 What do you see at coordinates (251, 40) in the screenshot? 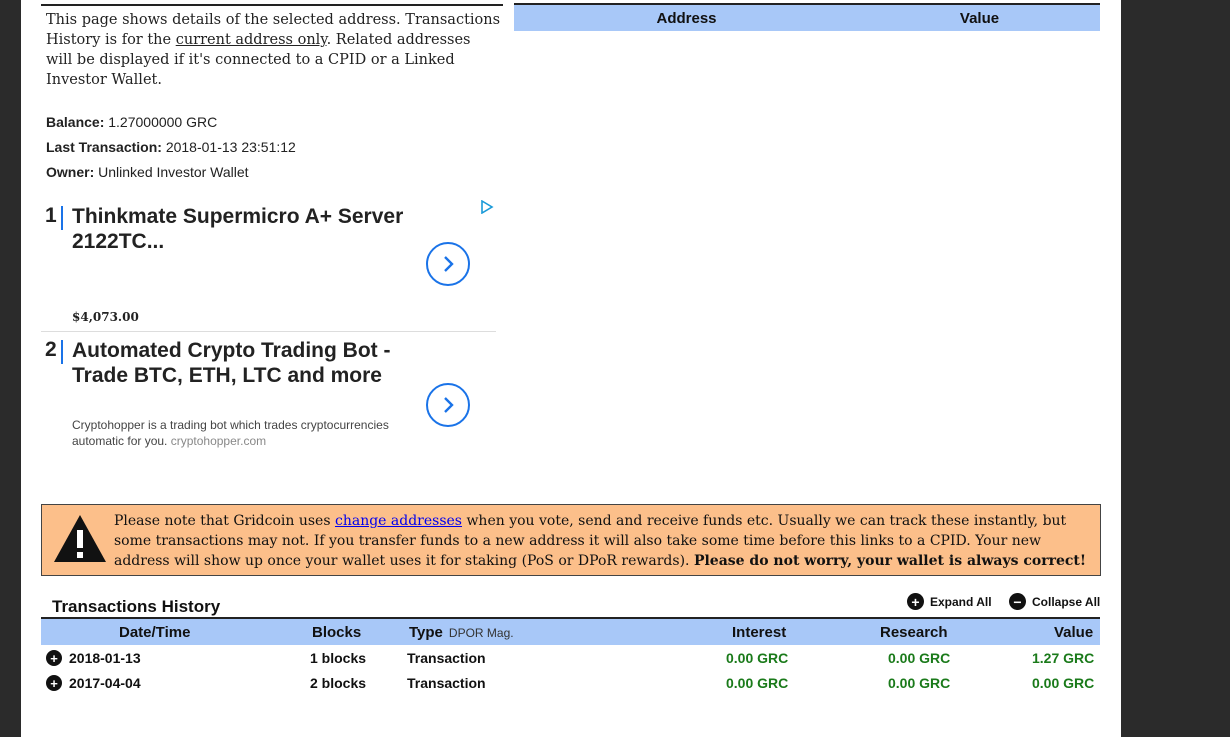
I see `current-address-only-text: current address only` at bounding box center [251, 40].